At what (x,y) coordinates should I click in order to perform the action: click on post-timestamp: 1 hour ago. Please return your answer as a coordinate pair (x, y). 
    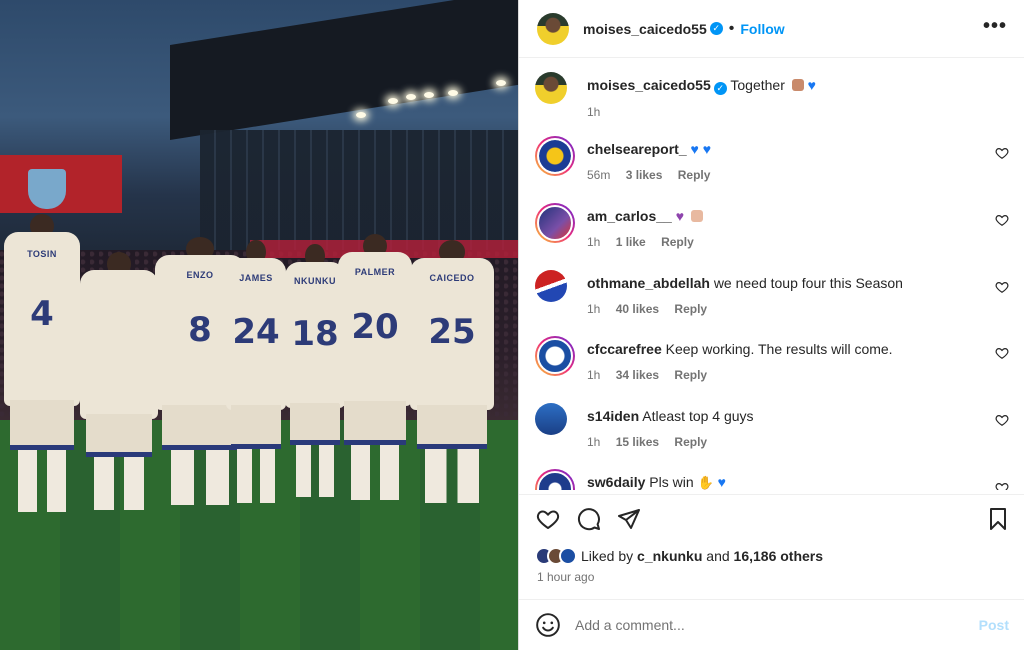
    Looking at the image, I should click on (565, 577).